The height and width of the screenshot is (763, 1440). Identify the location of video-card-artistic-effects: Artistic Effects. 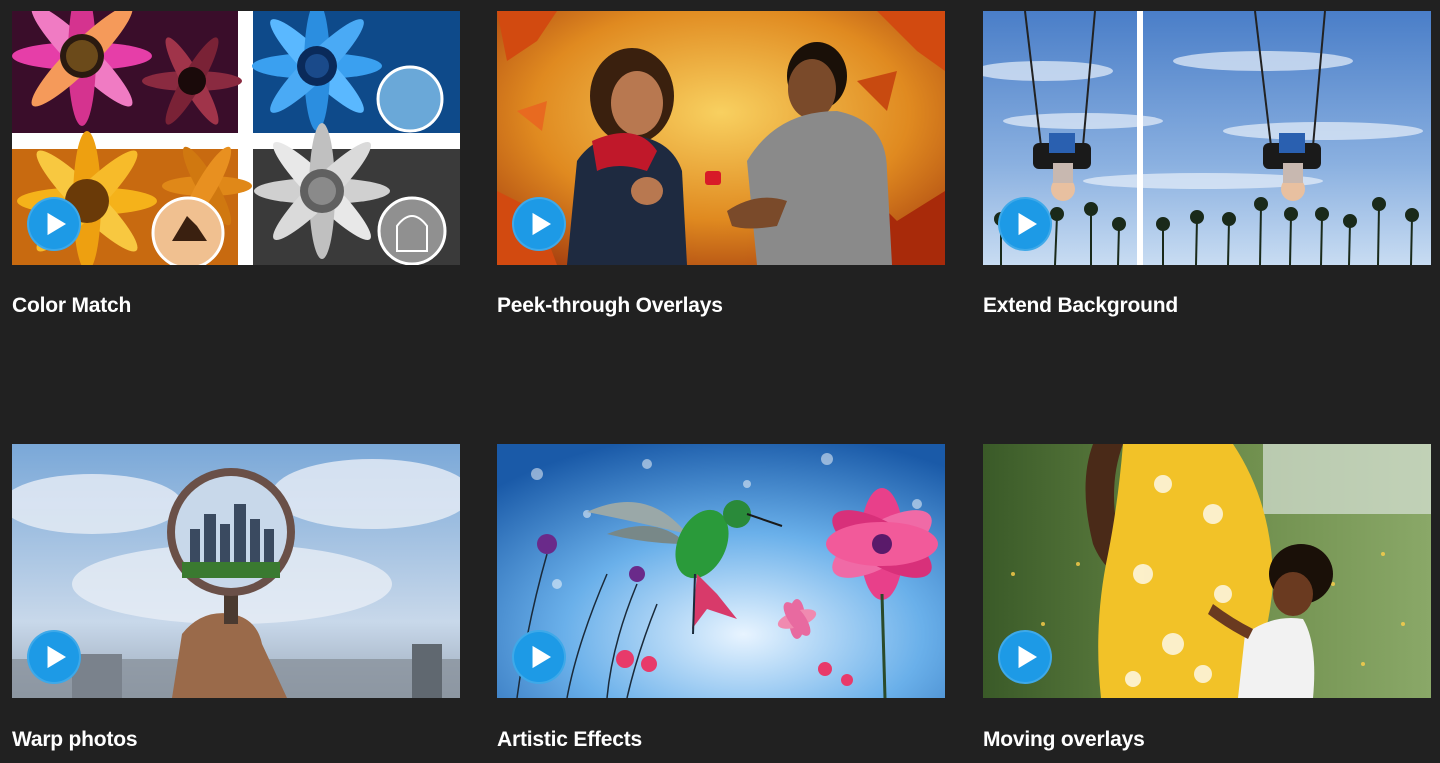
(721, 597).